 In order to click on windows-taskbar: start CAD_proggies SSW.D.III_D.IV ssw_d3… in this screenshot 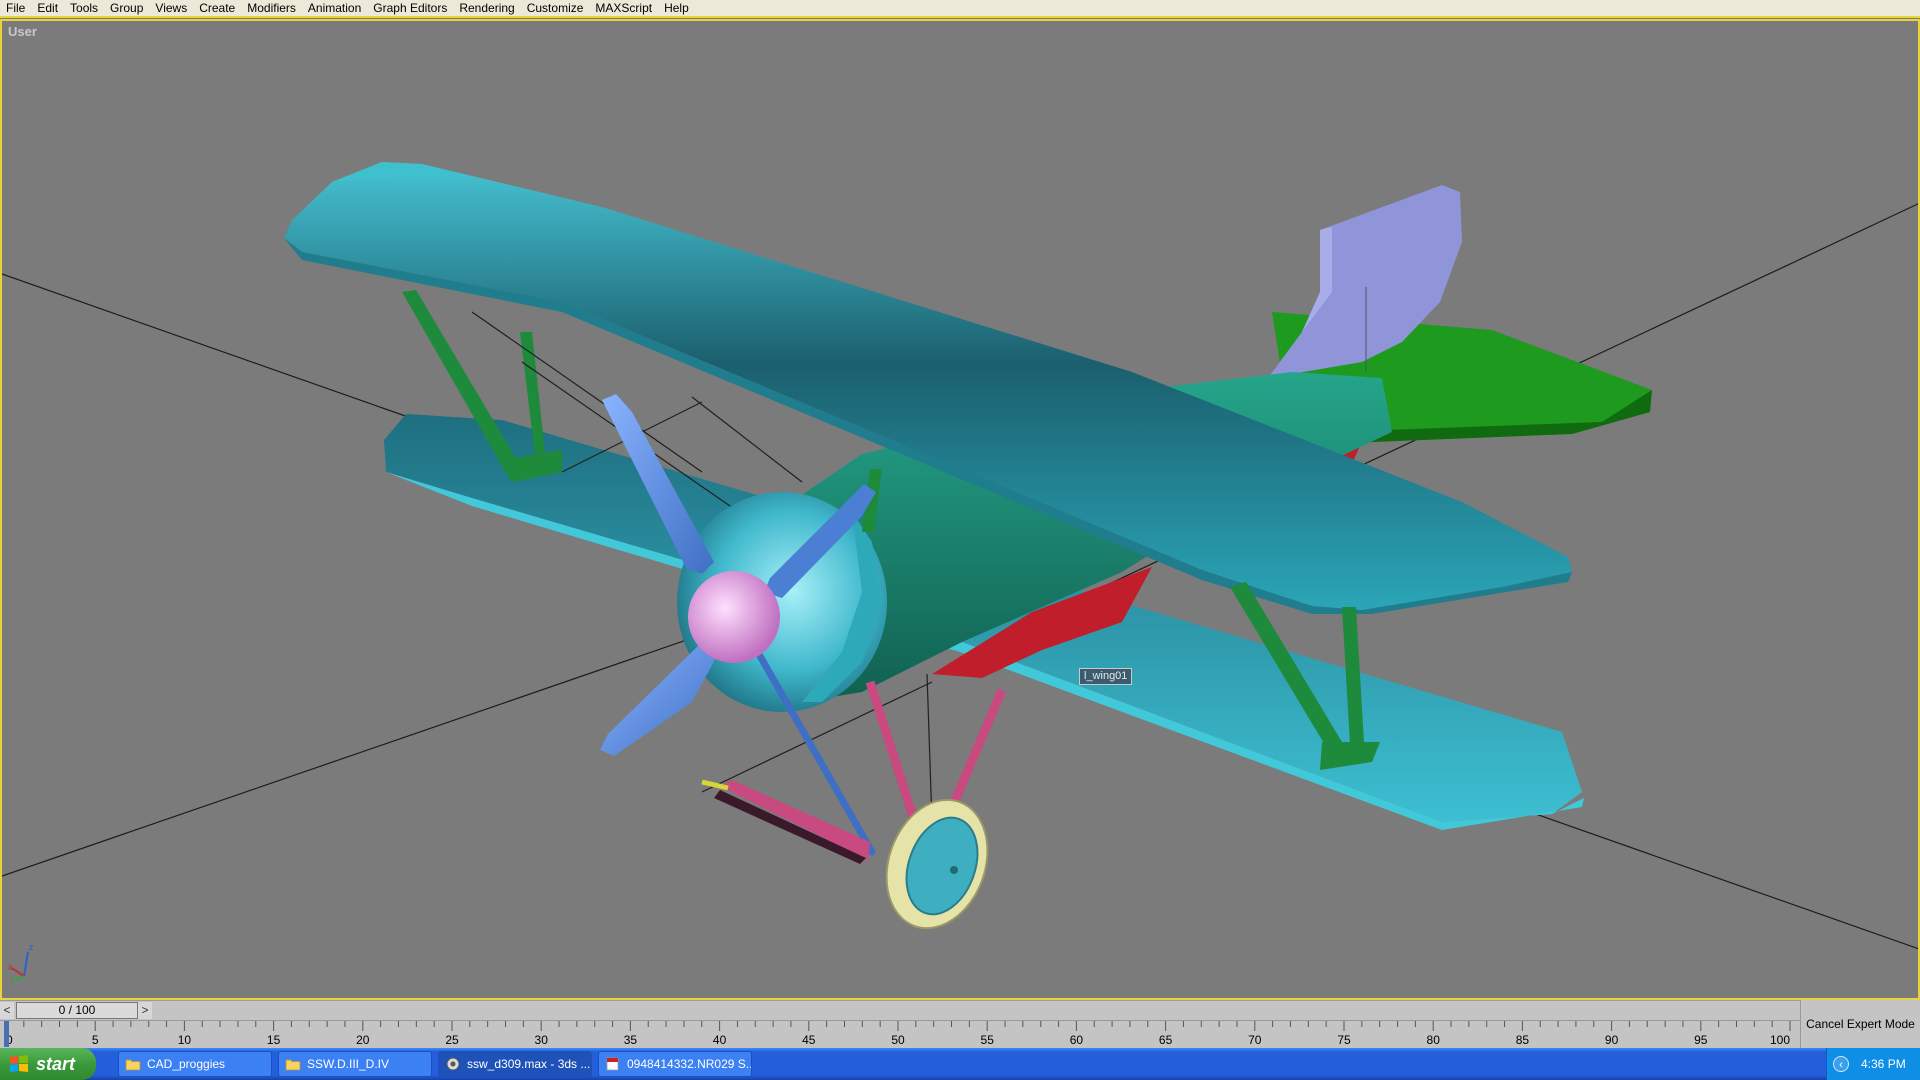, I will do `click(960, 1064)`.